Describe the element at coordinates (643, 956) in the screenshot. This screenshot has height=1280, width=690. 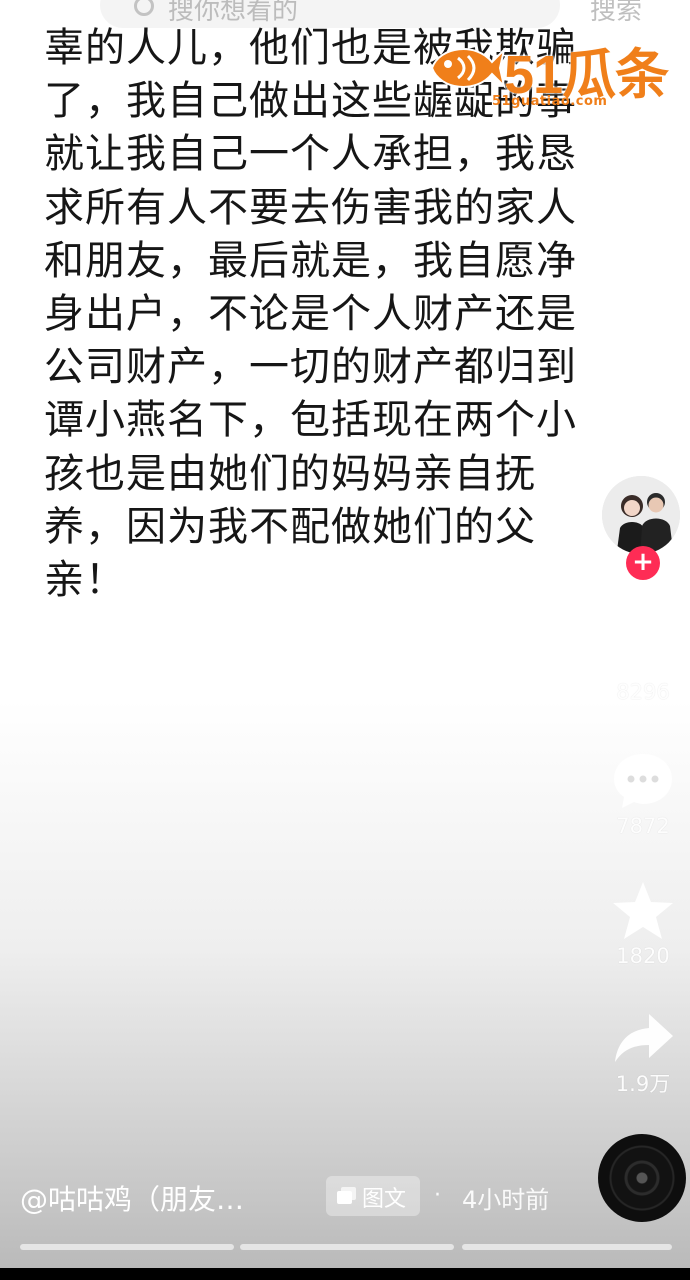
I see `favorite-count: 1820` at that location.